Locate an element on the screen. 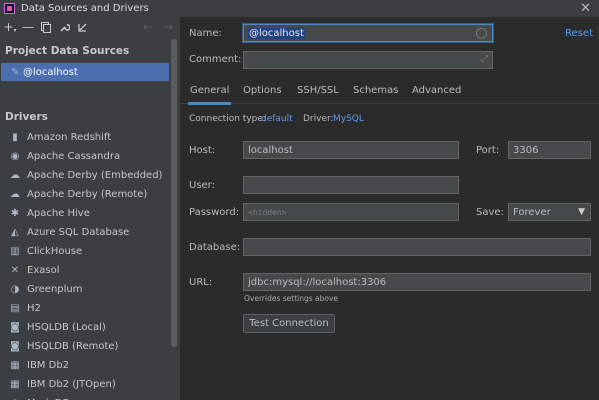 The image size is (599, 400). toolbar: + ▾ — ← → is located at coordinates (90, 27).